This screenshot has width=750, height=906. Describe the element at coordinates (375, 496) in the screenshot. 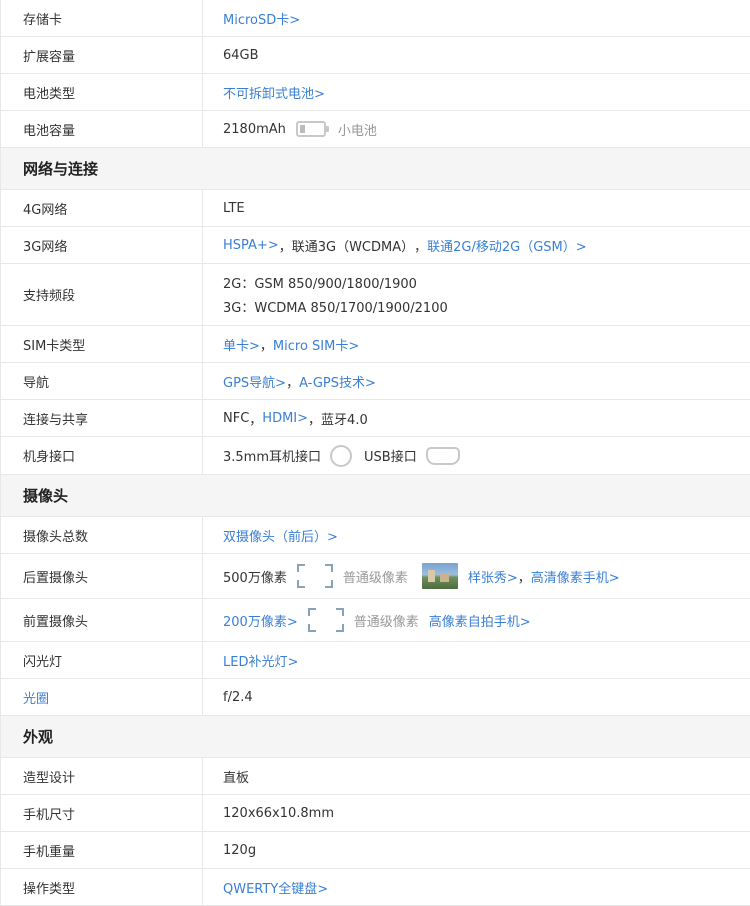

I see `section-title-camera: 摄像头` at that location.